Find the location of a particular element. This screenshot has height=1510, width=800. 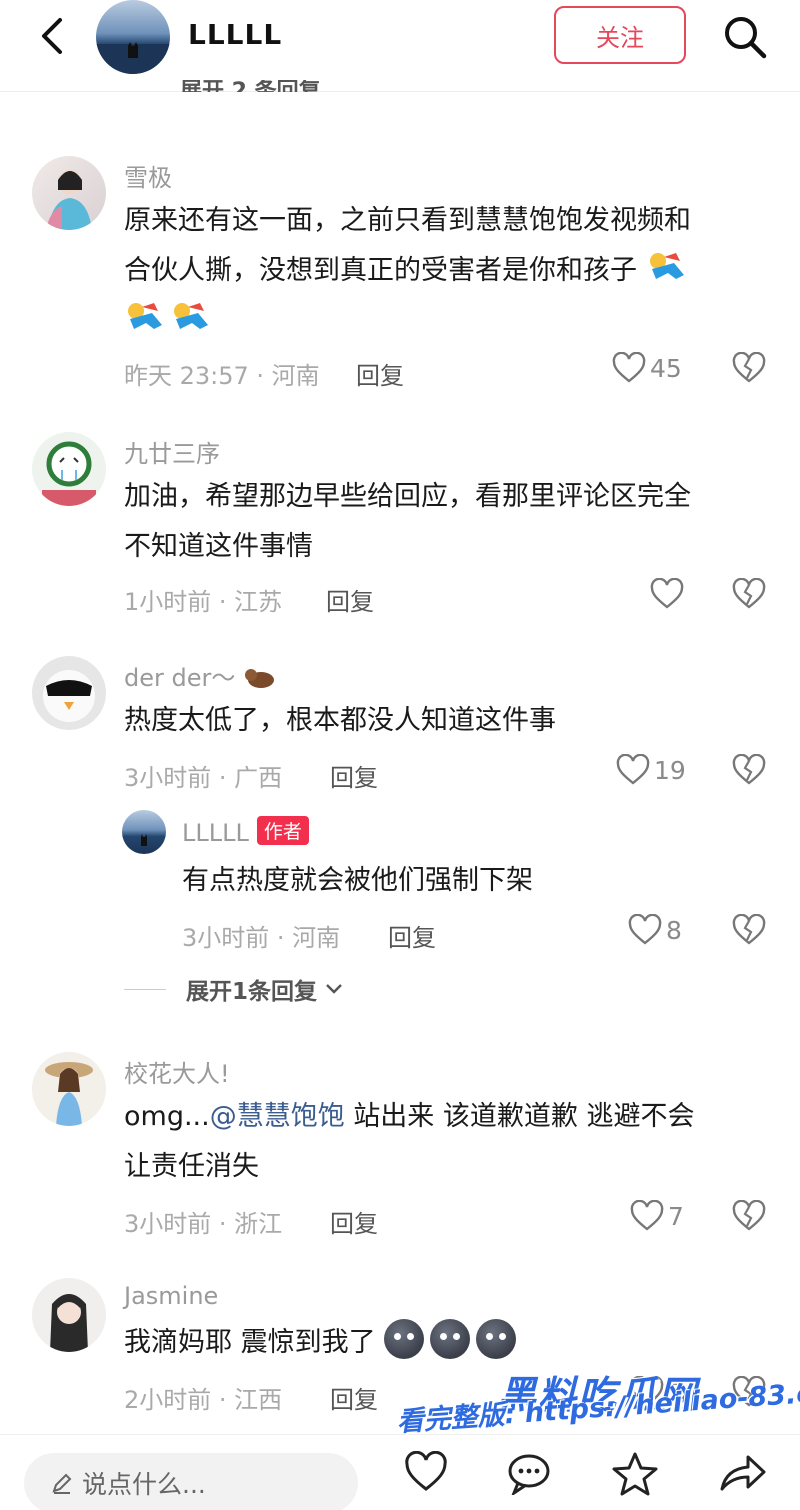

comment-text: omg...@慧慧饱饱 站出来 该道歉道歉 逃避不会 让责任消失 is located at coordinates (409, 1141).